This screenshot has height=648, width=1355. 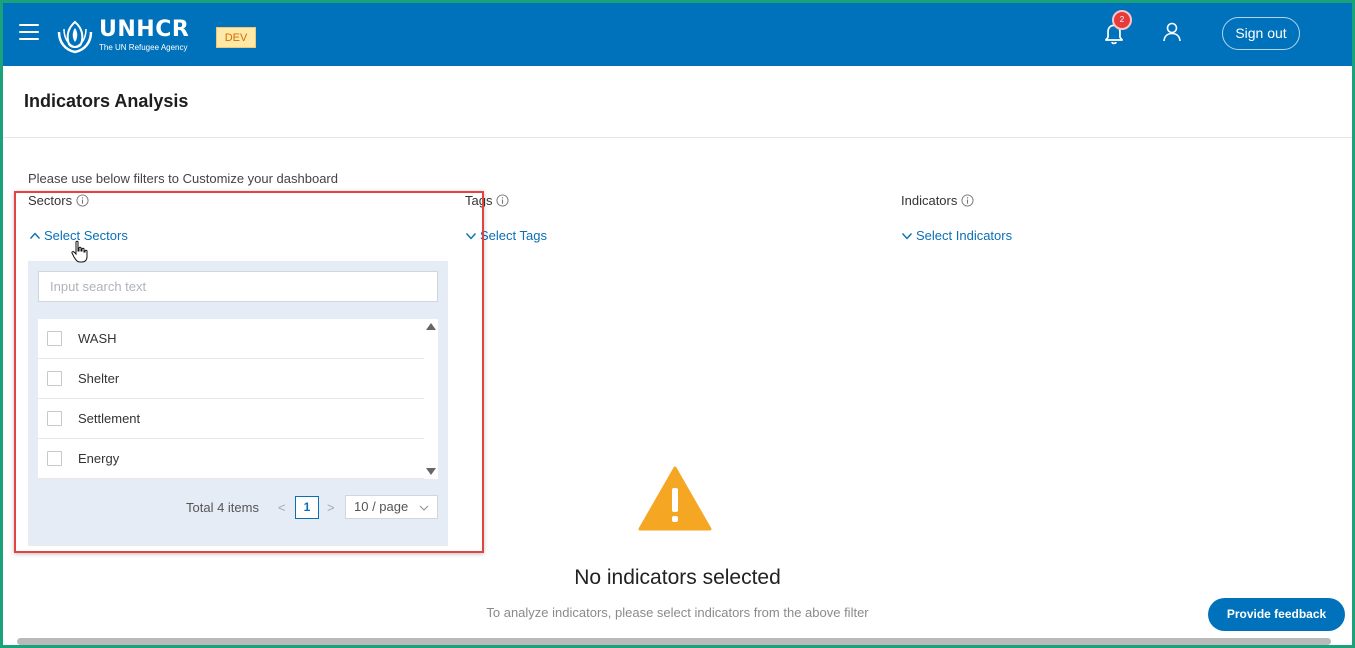 I want to click on list-item: Shelter, so click(x=231, y=379).